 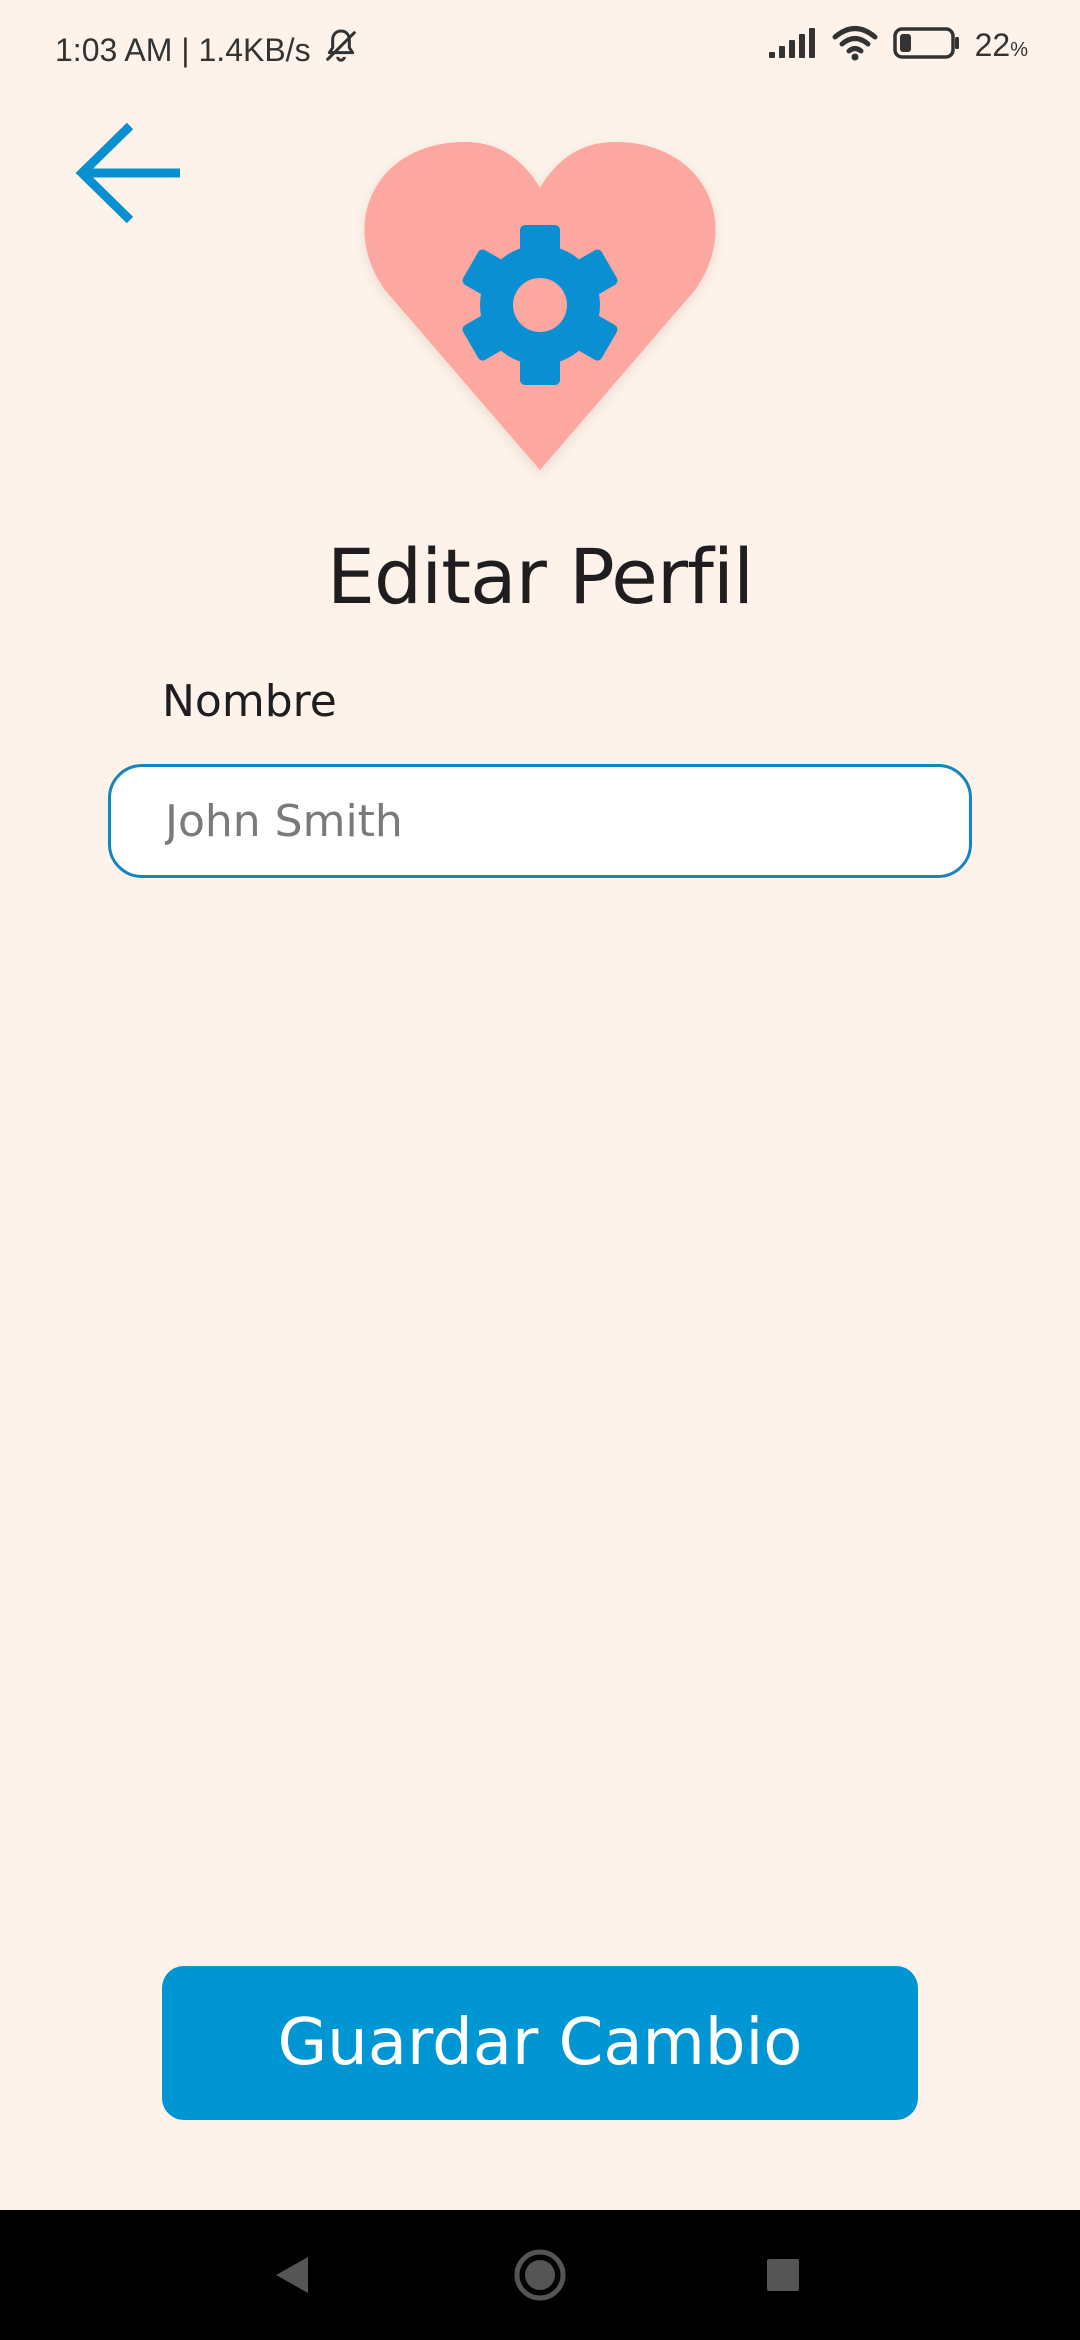 What do you see at coordinates (1019, 50) in the screenshot?
I see `battery-percent-unit: %` at bounding box center [1019, 50].